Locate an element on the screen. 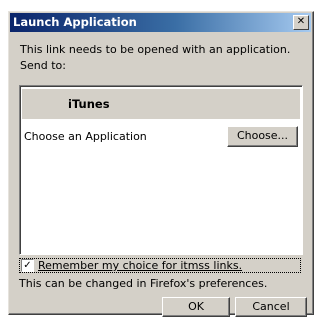 Image resolution: width=328 pixels, height=317 pixels. close-icon: ✕ is located at coordinates (301, 21).